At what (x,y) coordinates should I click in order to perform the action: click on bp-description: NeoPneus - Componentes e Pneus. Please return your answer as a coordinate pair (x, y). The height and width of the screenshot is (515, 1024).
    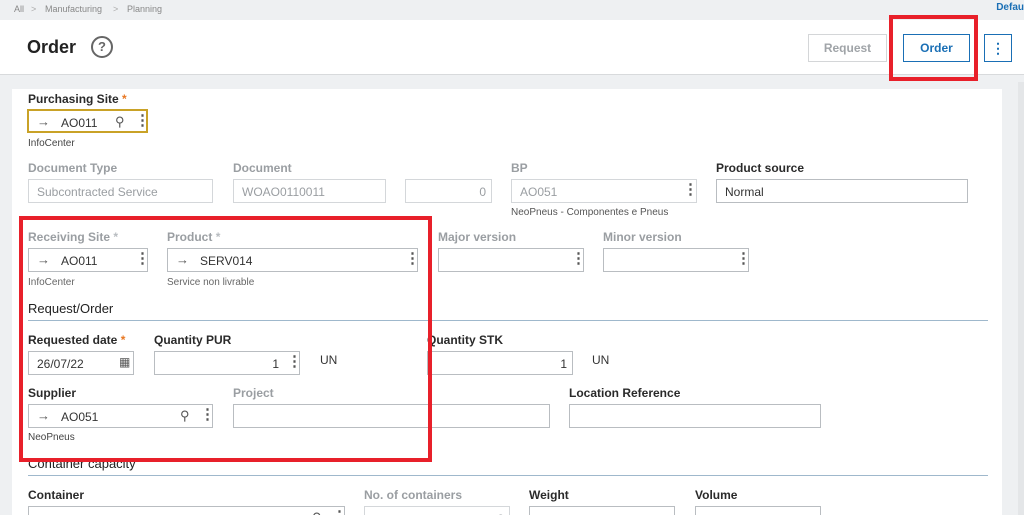
    Looking at the image, I should click on (590, 212).